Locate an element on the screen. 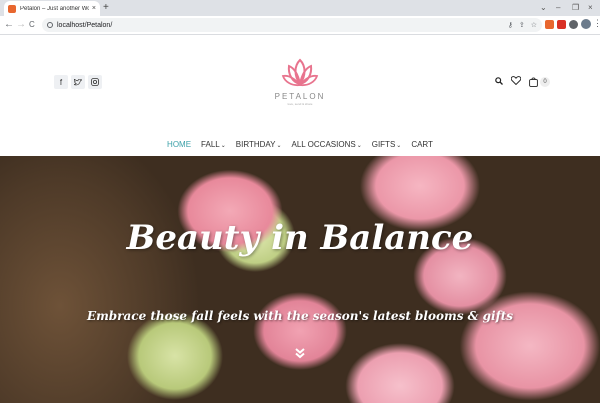  wishlist-heart-icon is located at coordinates (516, 81).